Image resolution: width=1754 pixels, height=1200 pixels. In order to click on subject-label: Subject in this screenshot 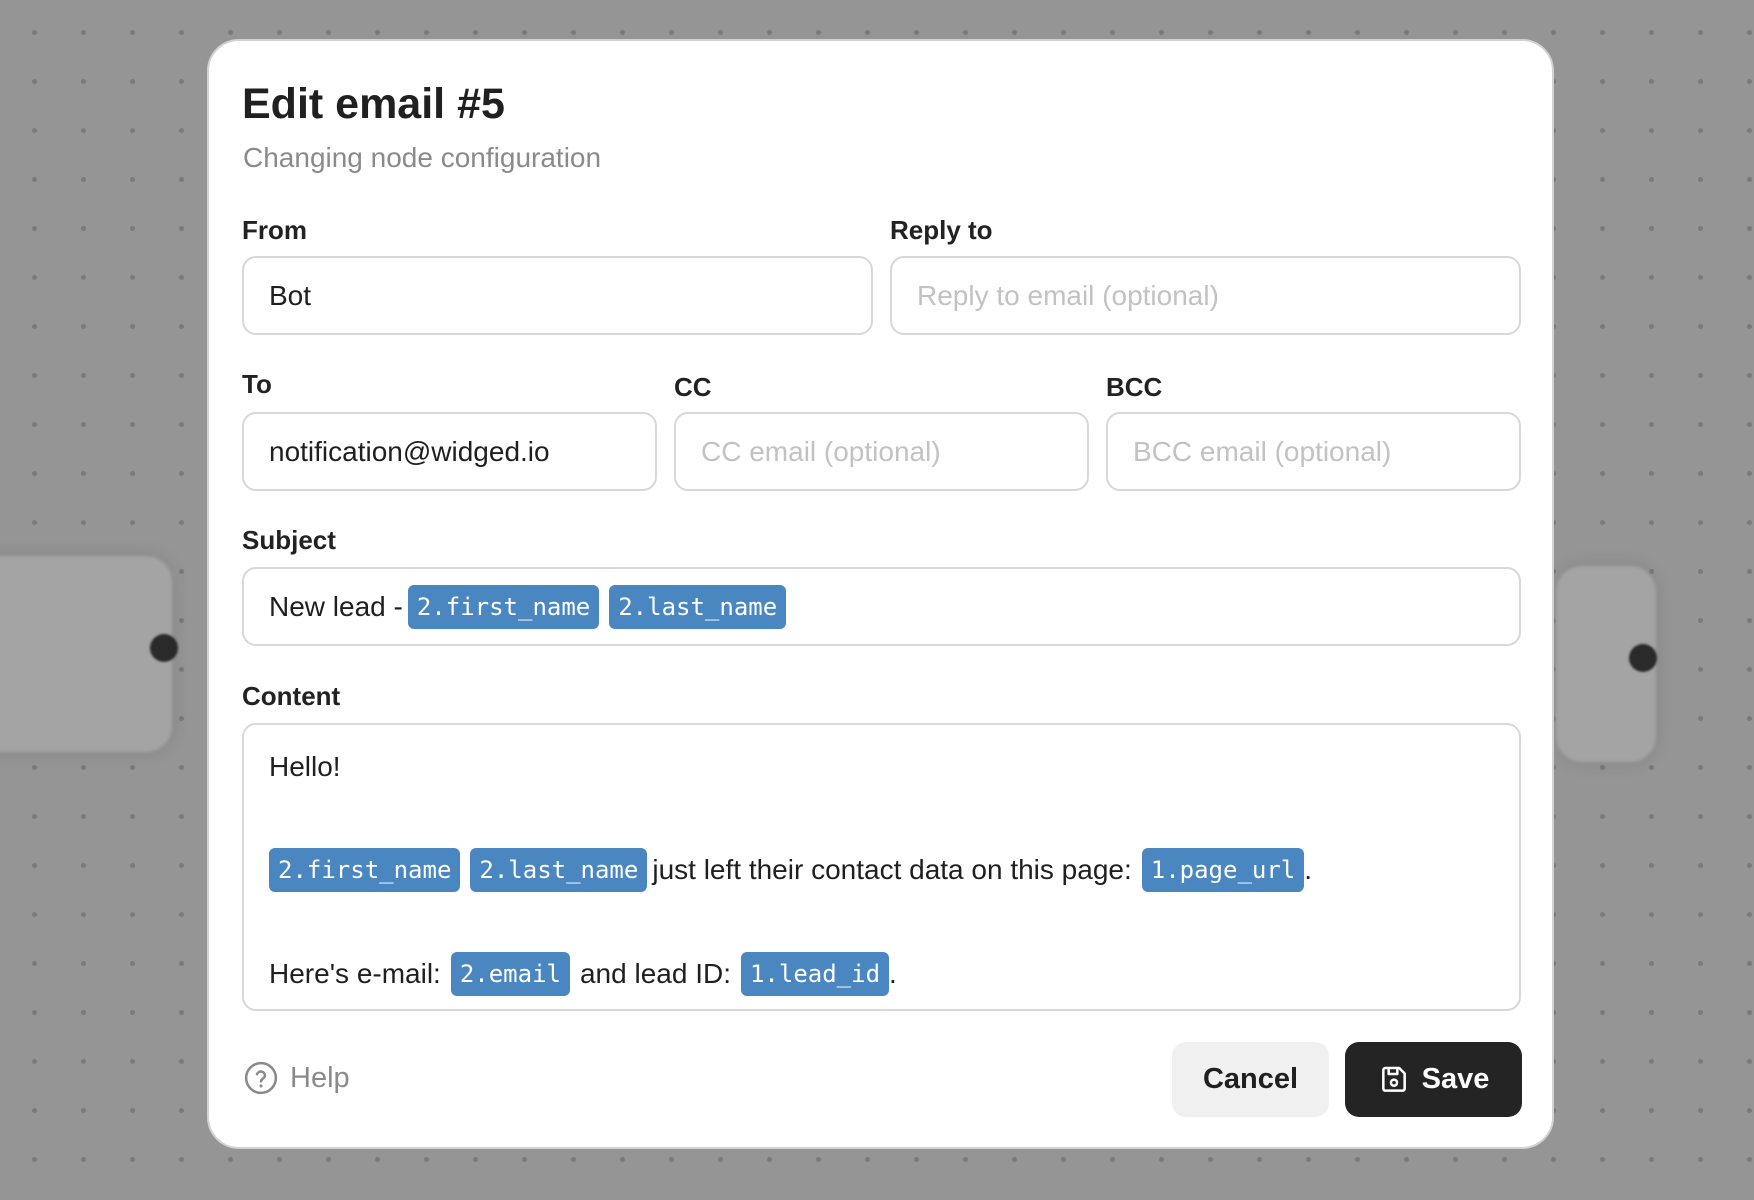, I will do `click(289, 540)`.